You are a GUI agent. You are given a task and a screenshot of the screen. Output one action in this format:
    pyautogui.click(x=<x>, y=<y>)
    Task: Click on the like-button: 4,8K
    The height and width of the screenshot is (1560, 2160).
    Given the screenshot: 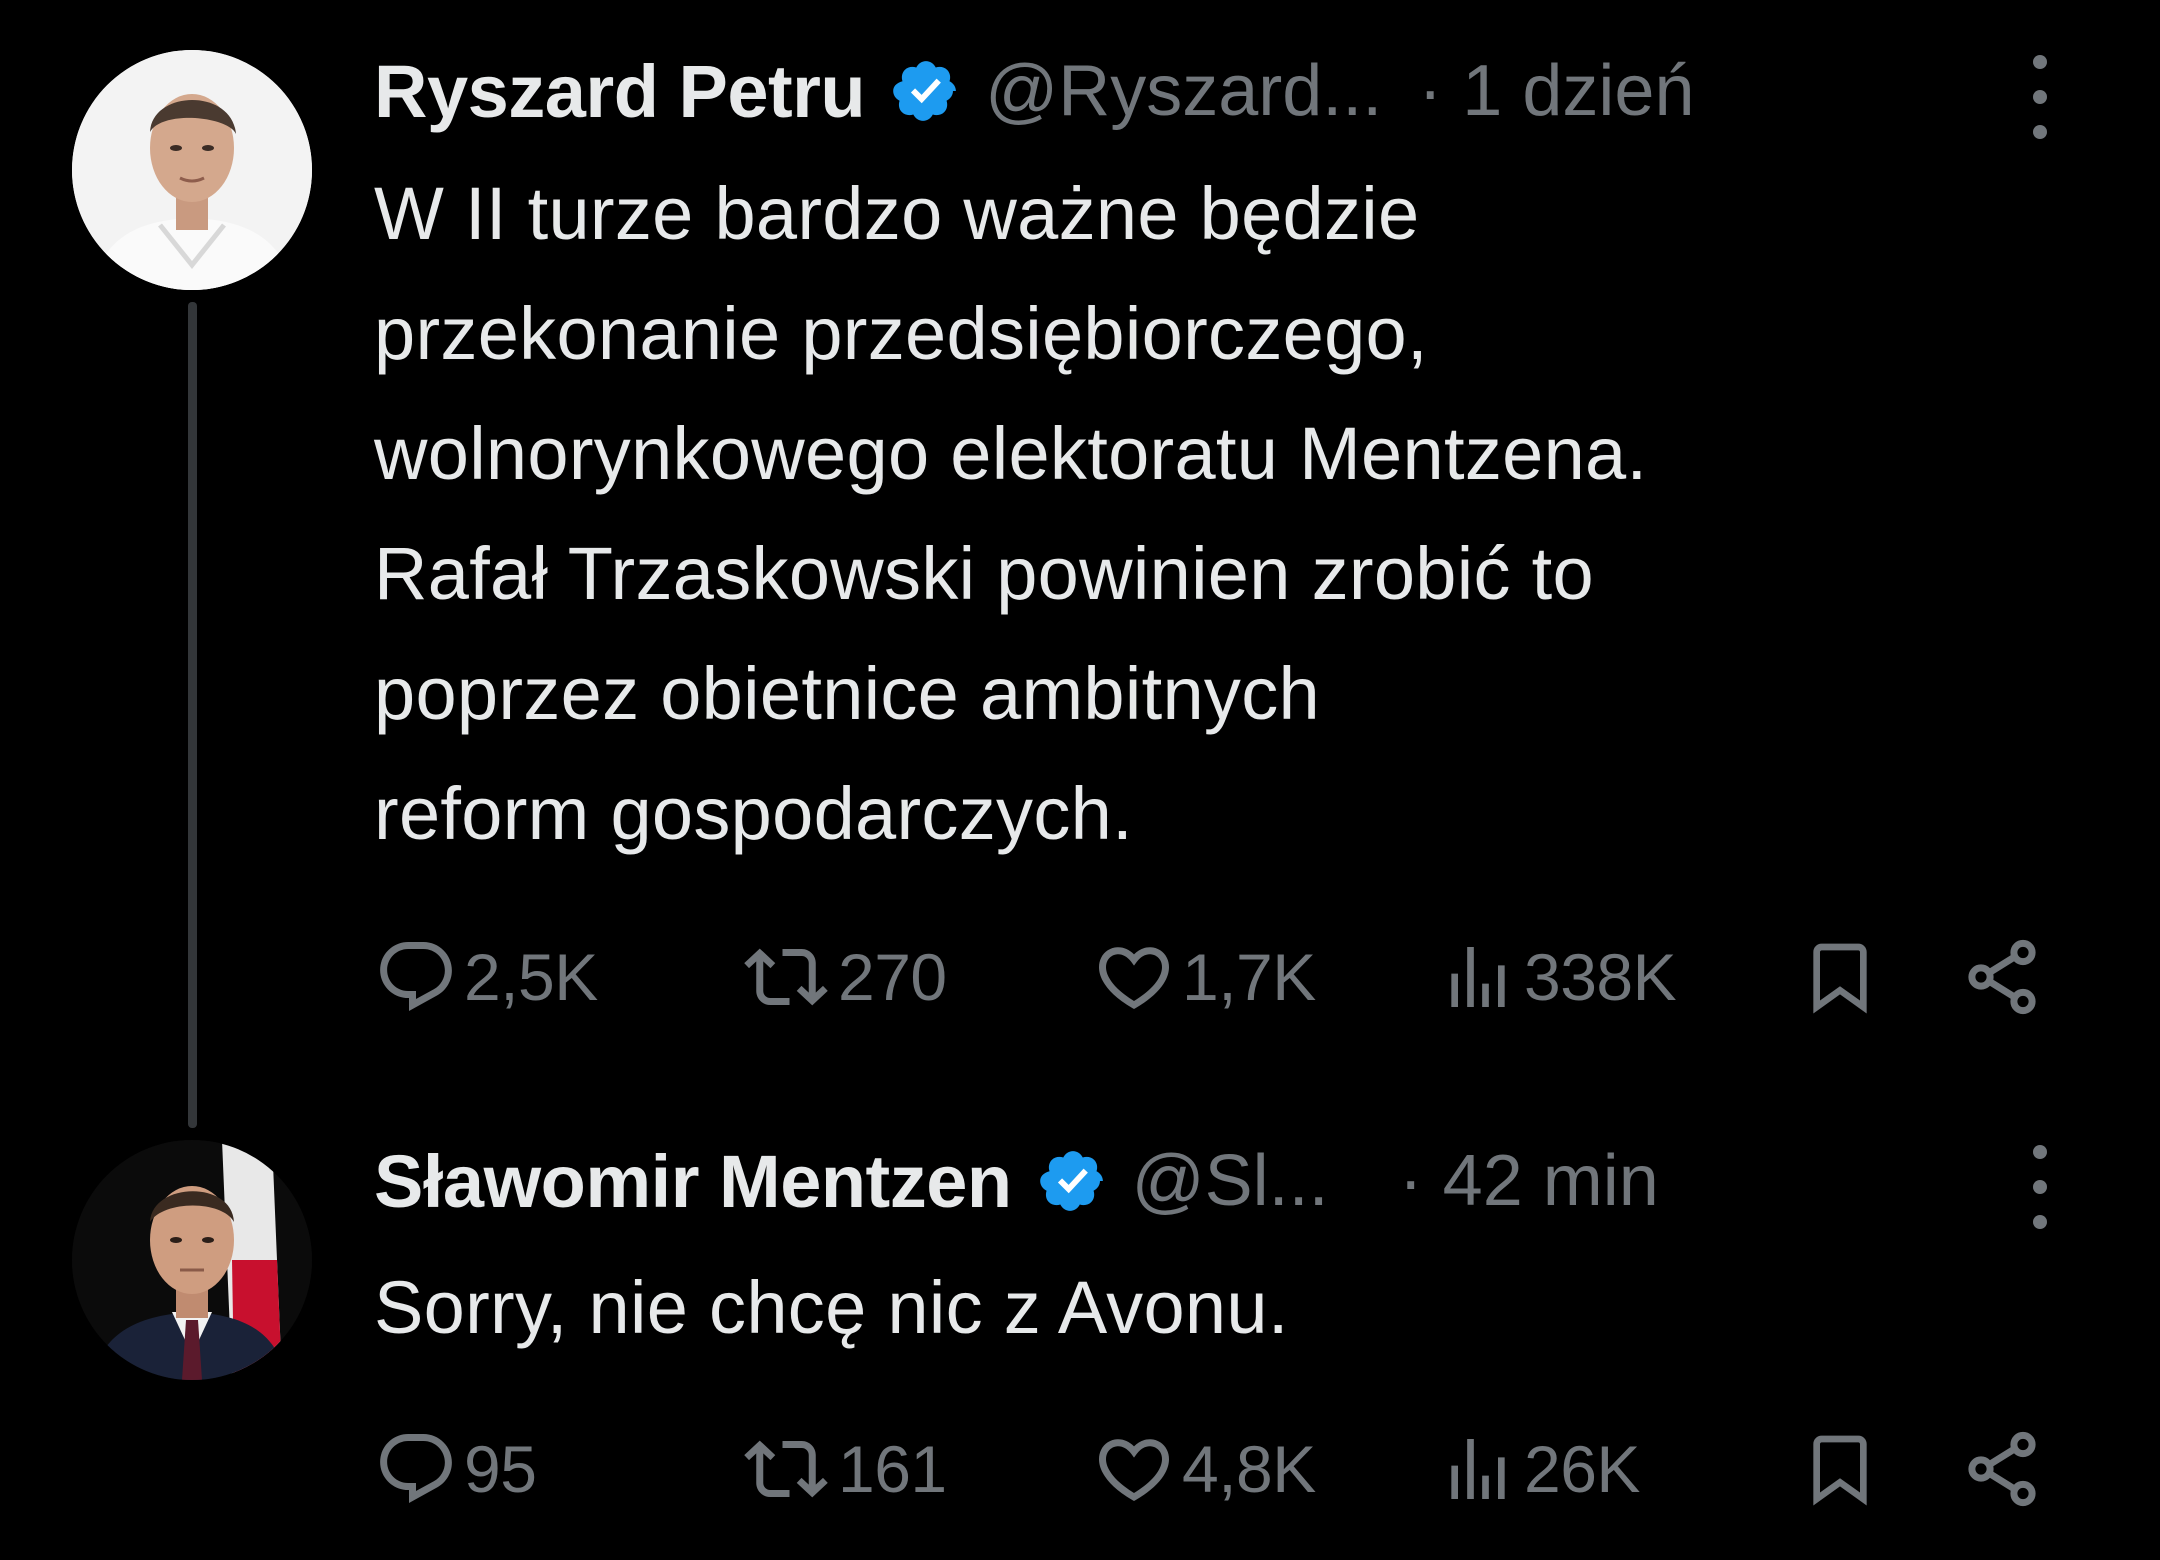 What is the action you would take?
    pyautogui.click(x=1204, y=1469)
    